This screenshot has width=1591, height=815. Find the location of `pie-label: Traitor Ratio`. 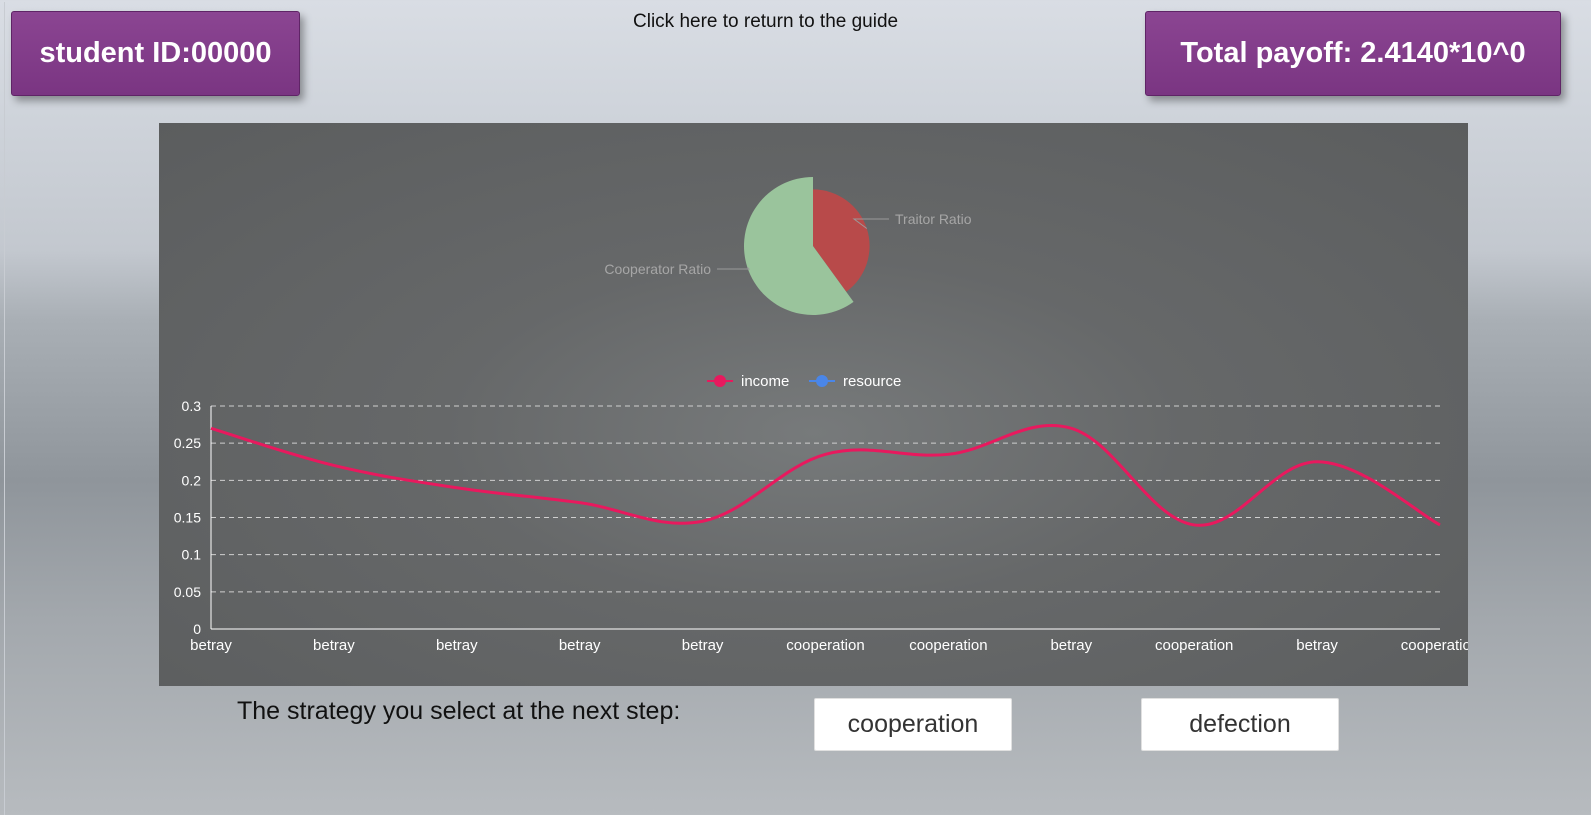

pie-label: Traitor Ratio is located at coordinates (933, 219).